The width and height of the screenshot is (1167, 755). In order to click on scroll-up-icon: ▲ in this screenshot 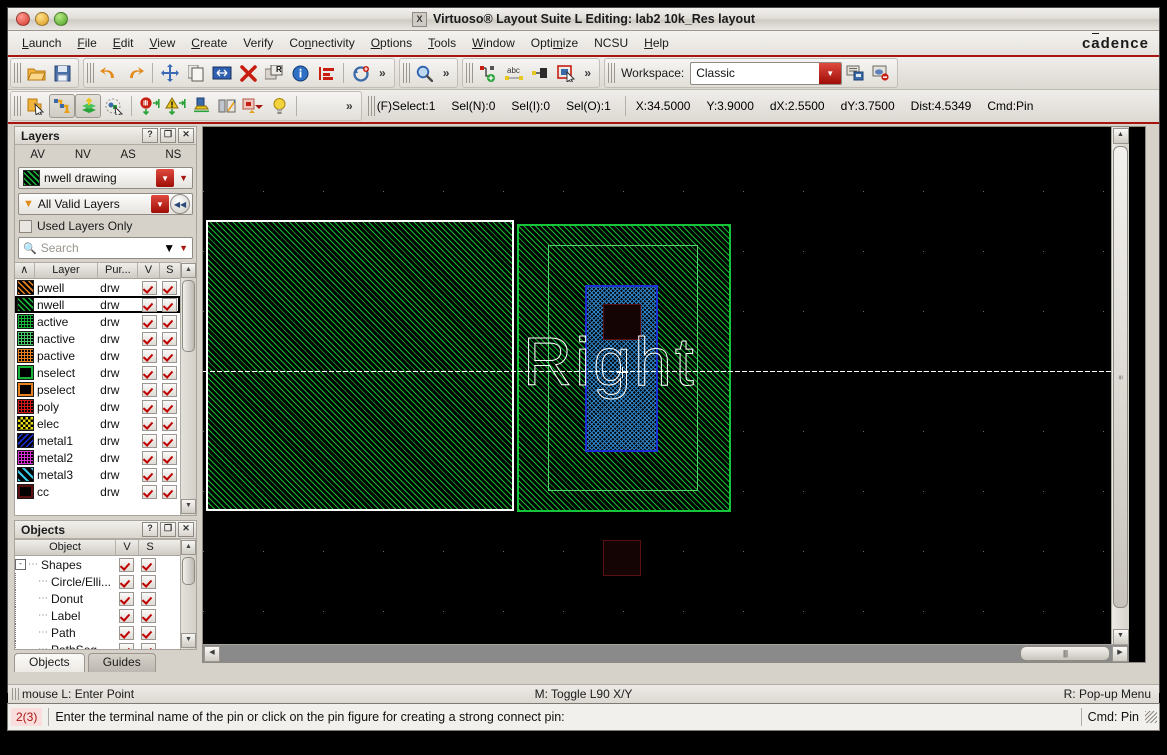, I will do `click(188, 547)`.